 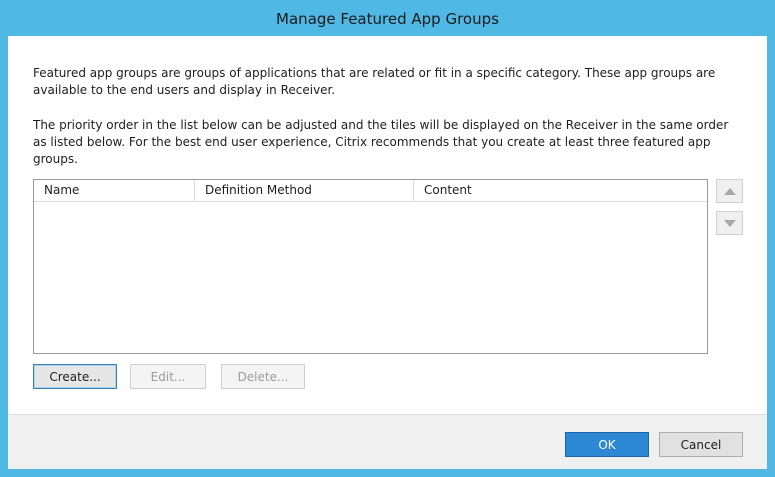 I want to click on column-header-content: Content, so click(x=560, y=190).